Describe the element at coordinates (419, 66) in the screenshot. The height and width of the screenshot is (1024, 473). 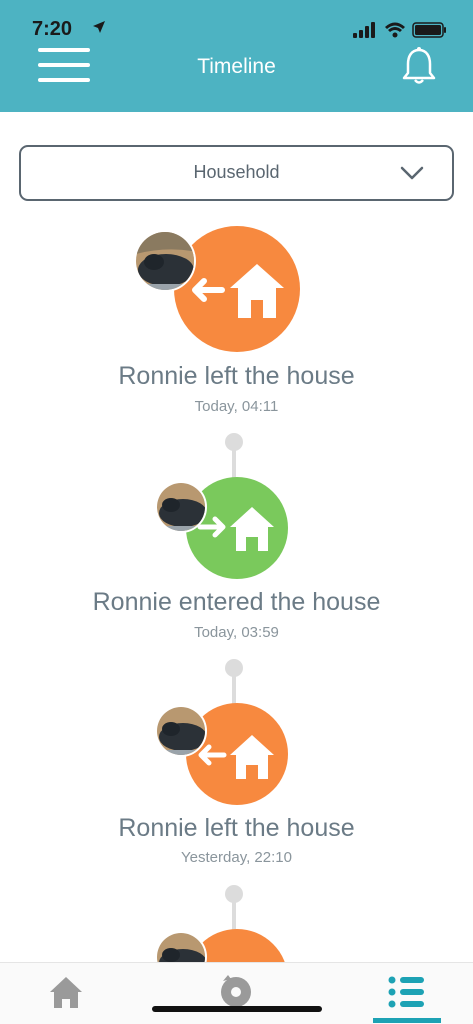
I see `notifications-bell-icon` at that location.